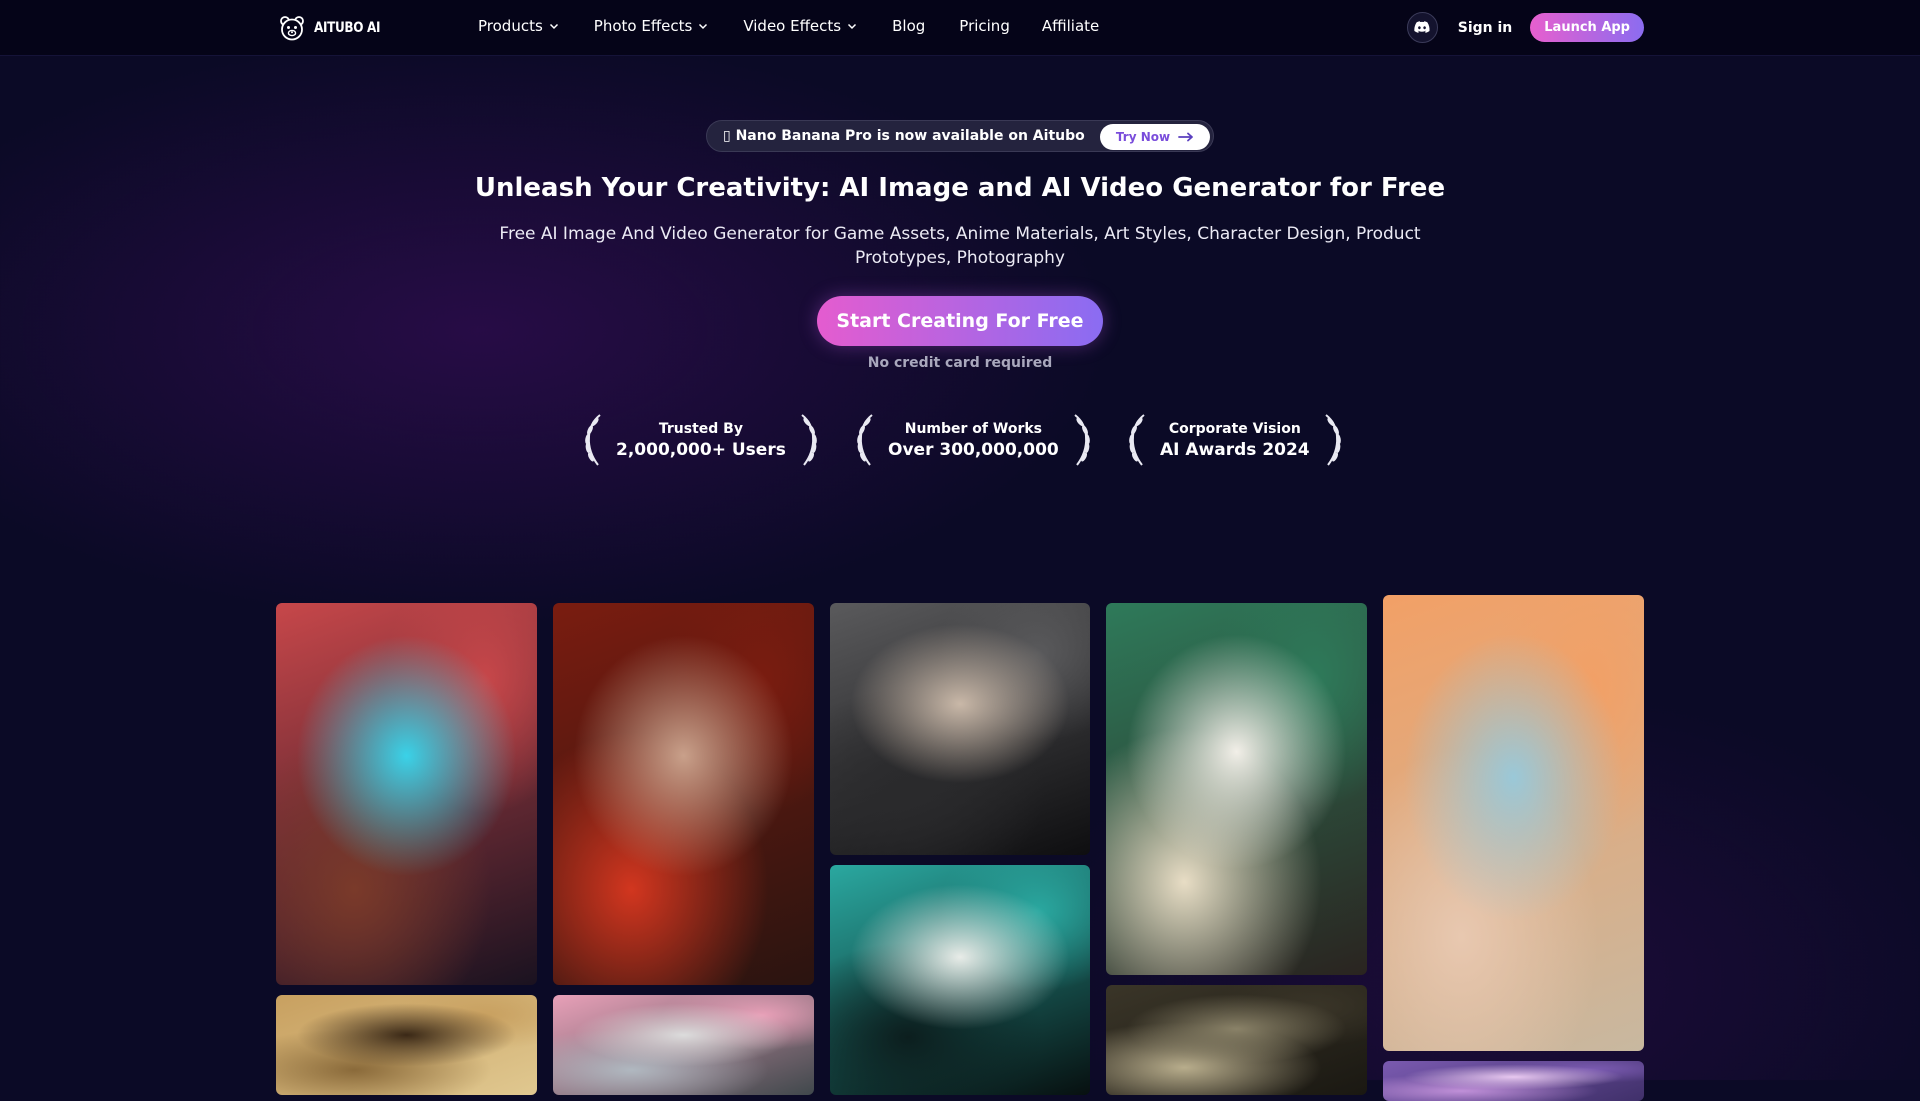 The width and height of the screenshot is (1920, 1101). I want to click on no-credit-card-note: No credit card required, so click(960, 363).